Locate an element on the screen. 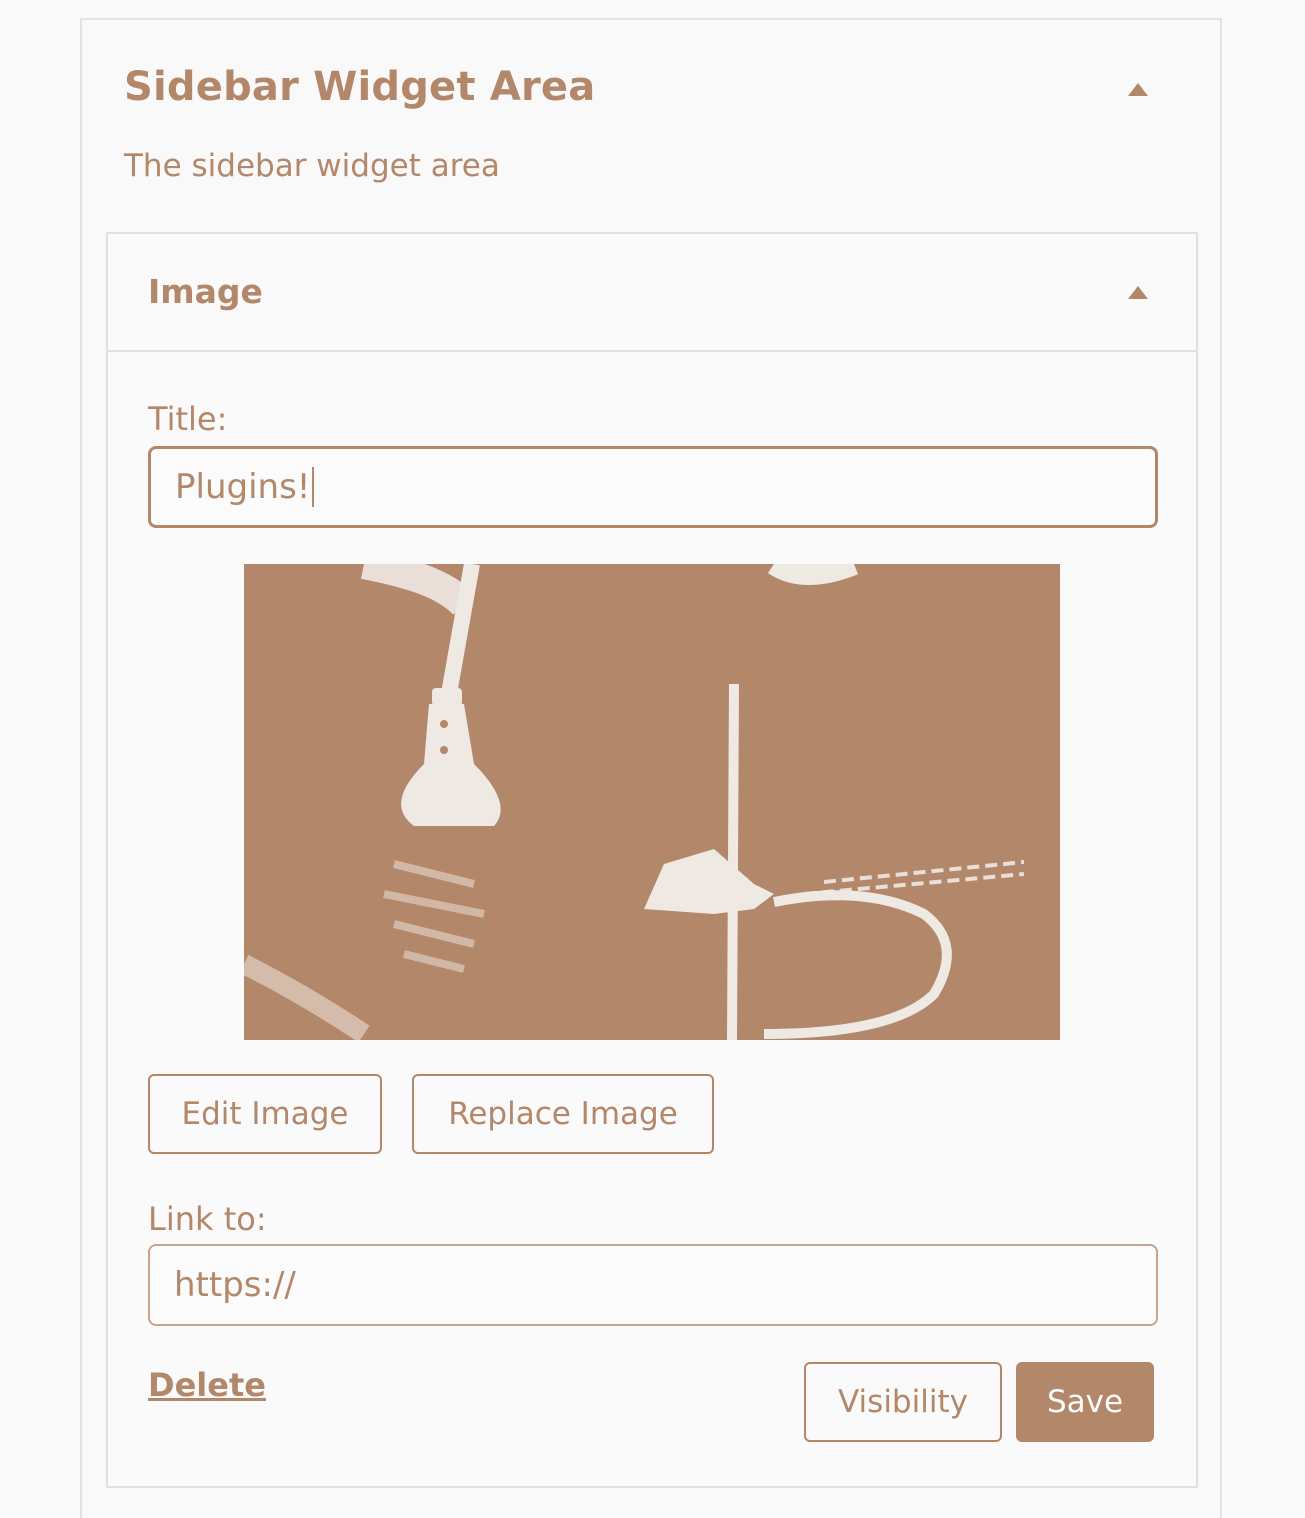 Image resolution: width=1305 pixels, height=1518 pixels. delete-link: Delete is located at coordinates (207, 1385).